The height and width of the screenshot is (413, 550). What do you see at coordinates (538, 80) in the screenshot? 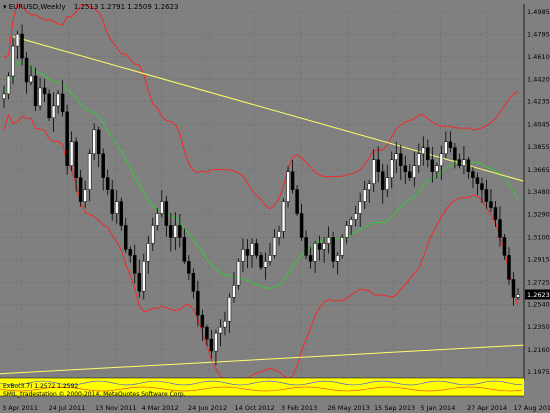
I see `price-tick-label: 1.4420` at bounding box center [538, 80].